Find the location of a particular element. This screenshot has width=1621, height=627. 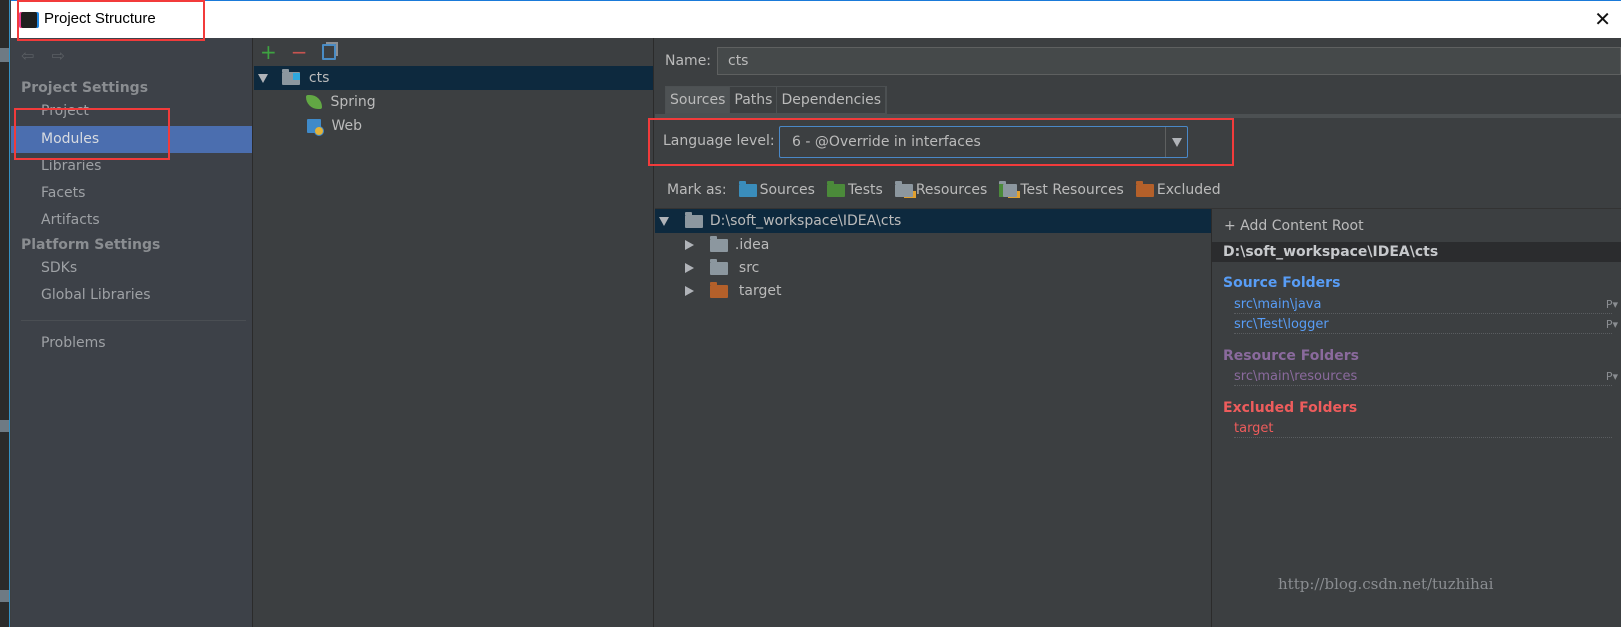

tests-folder-icon is located at coordinates (835, 188).